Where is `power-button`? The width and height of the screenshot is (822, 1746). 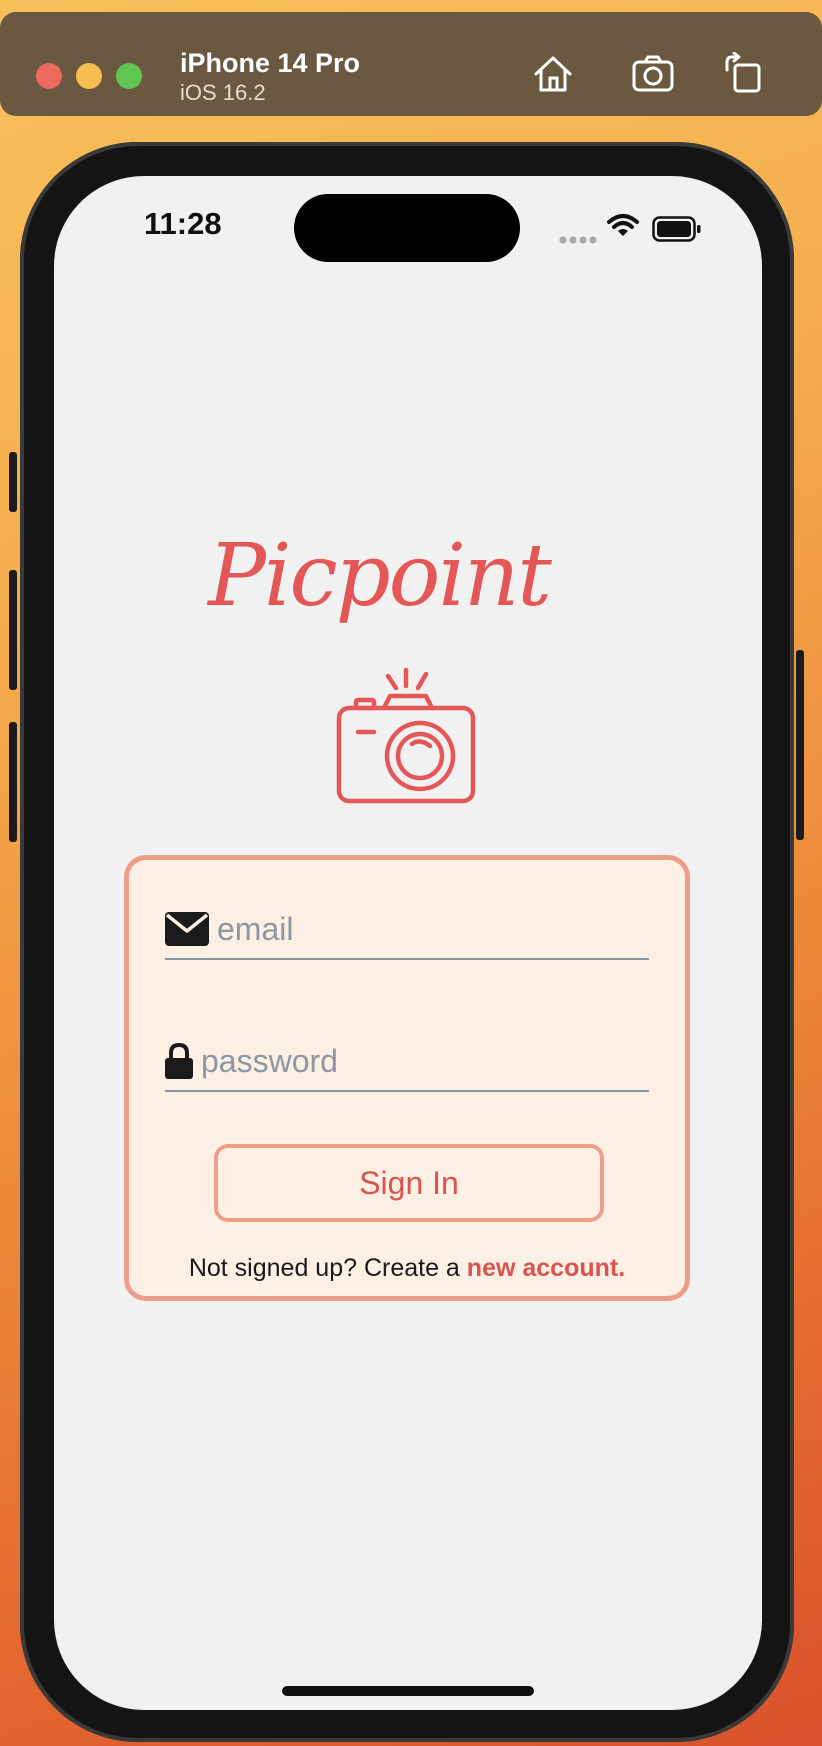 power-button is located at coordinates (800, 745).